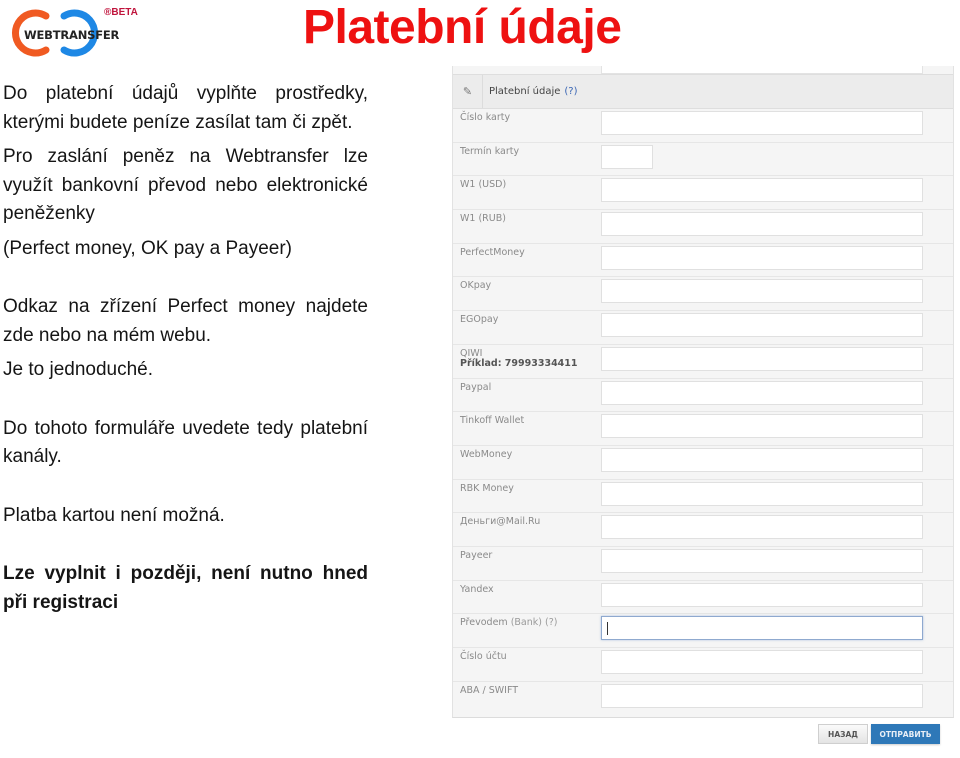 This screenshot has width=960, height=758. Describe the element at coordinates (762, 594) in the screenshot. I see `yandex-input` at that location.